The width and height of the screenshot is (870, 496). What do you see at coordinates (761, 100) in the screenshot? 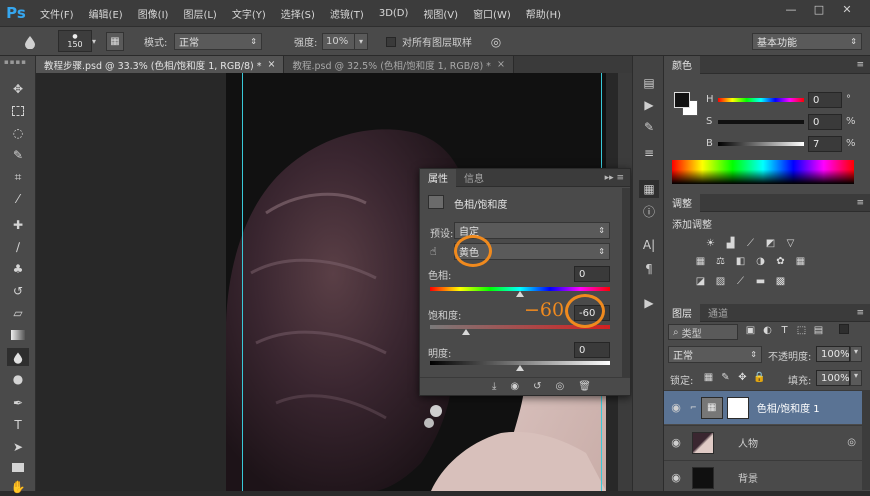
I see `h-slider-track` at bounding box center [761, 100].